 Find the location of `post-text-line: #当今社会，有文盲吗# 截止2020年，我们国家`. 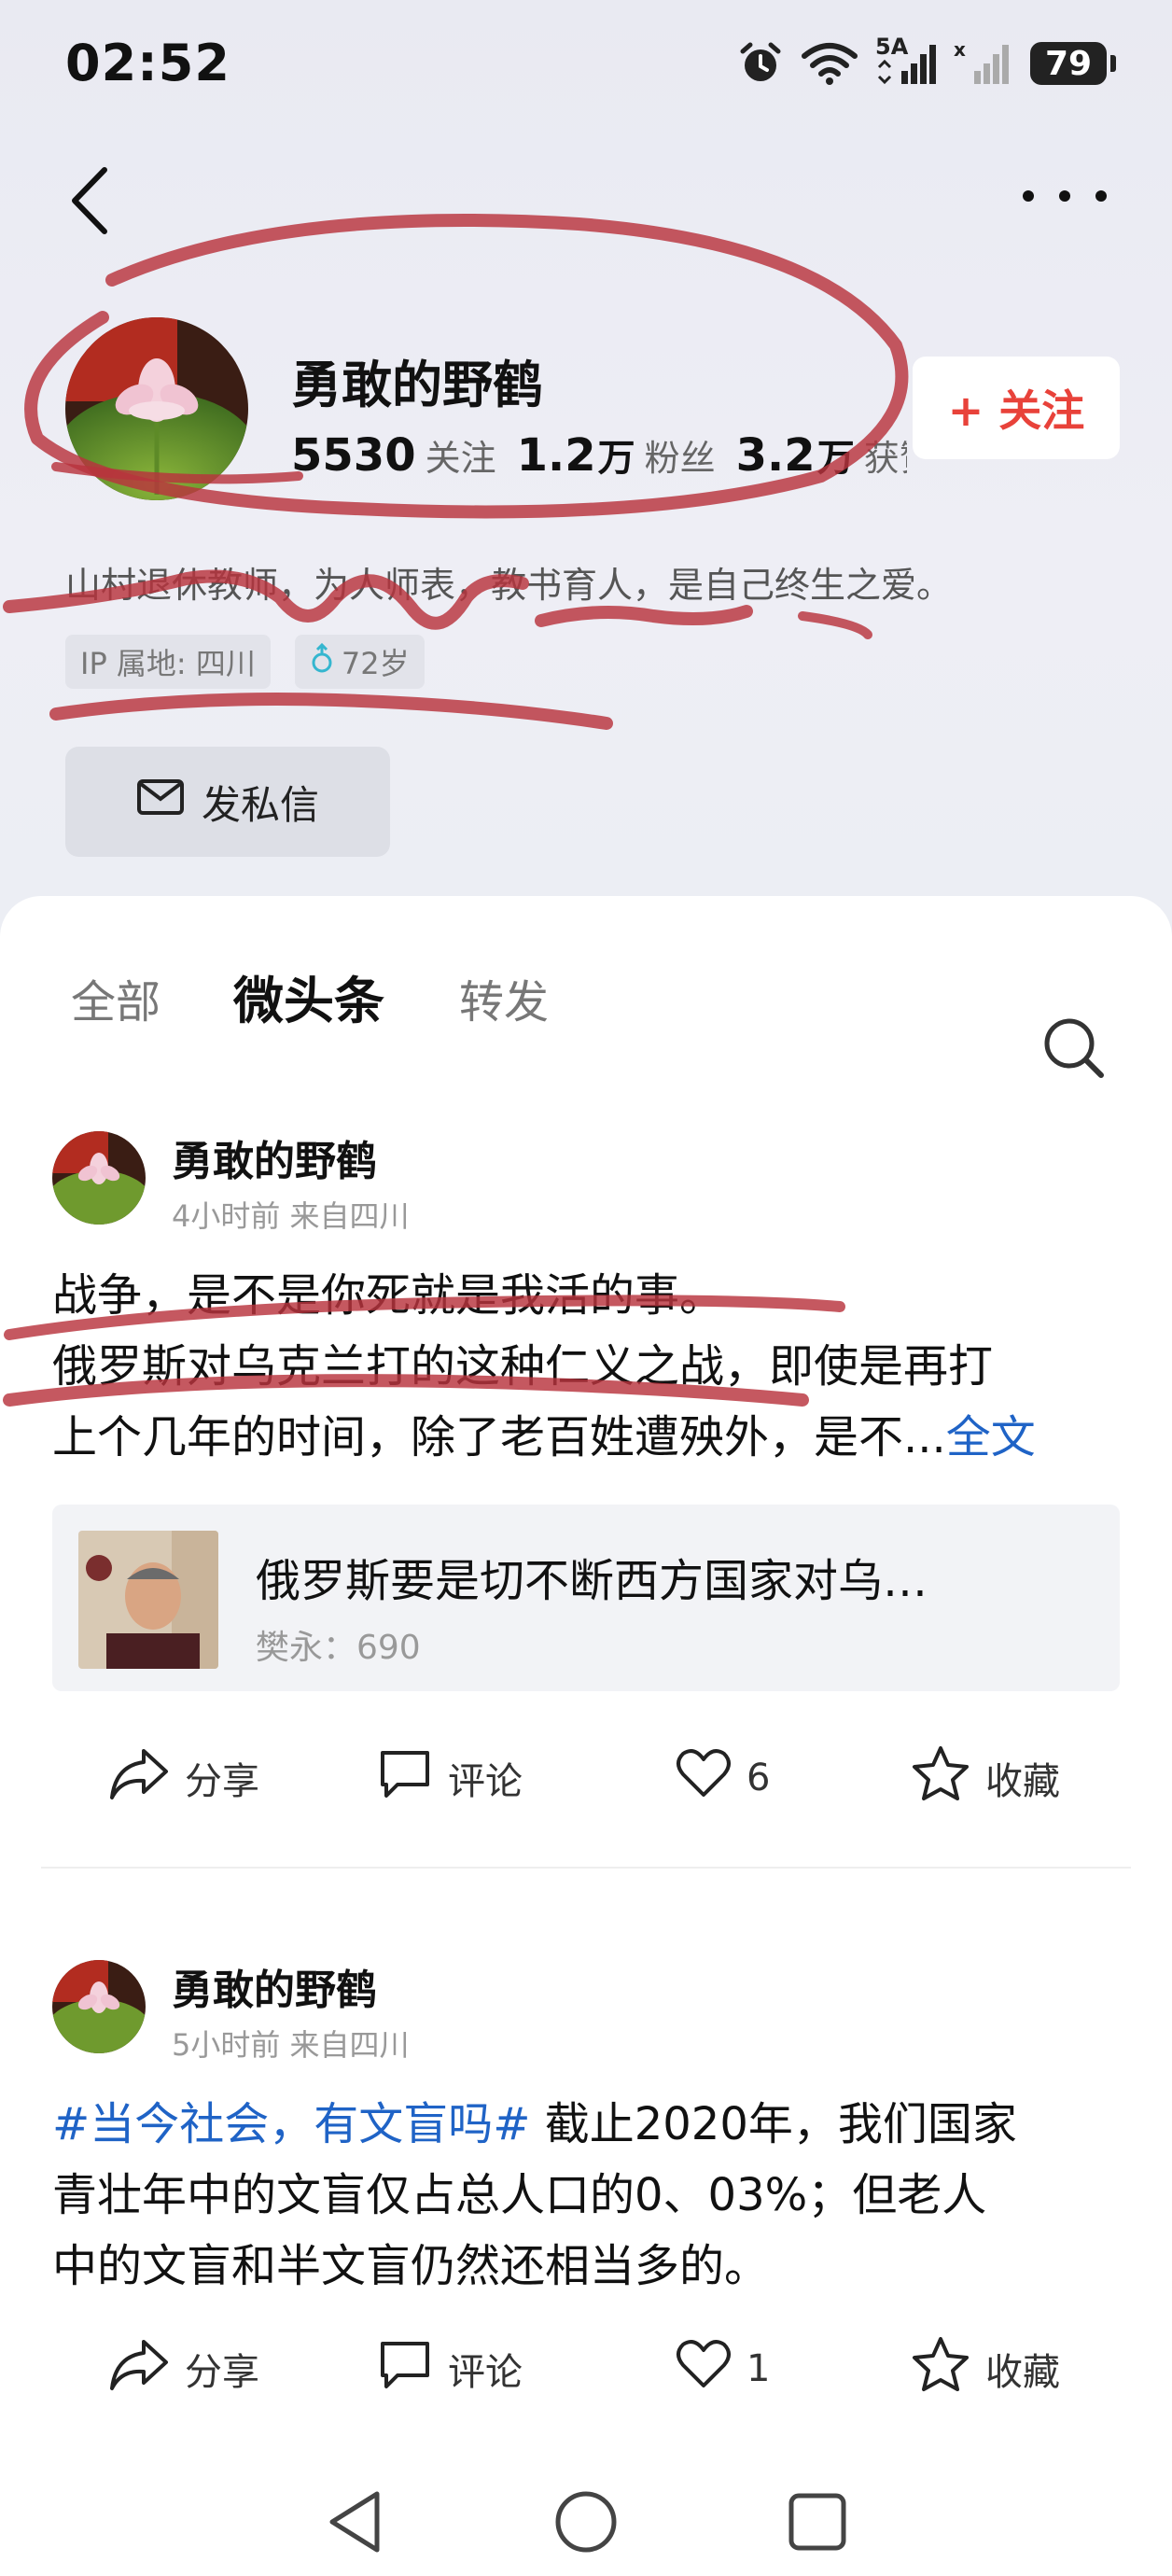

post-text-line: #当今社会，有文盲吗# 截止2020年，我们国家 is located at coordinates (588, 2124).